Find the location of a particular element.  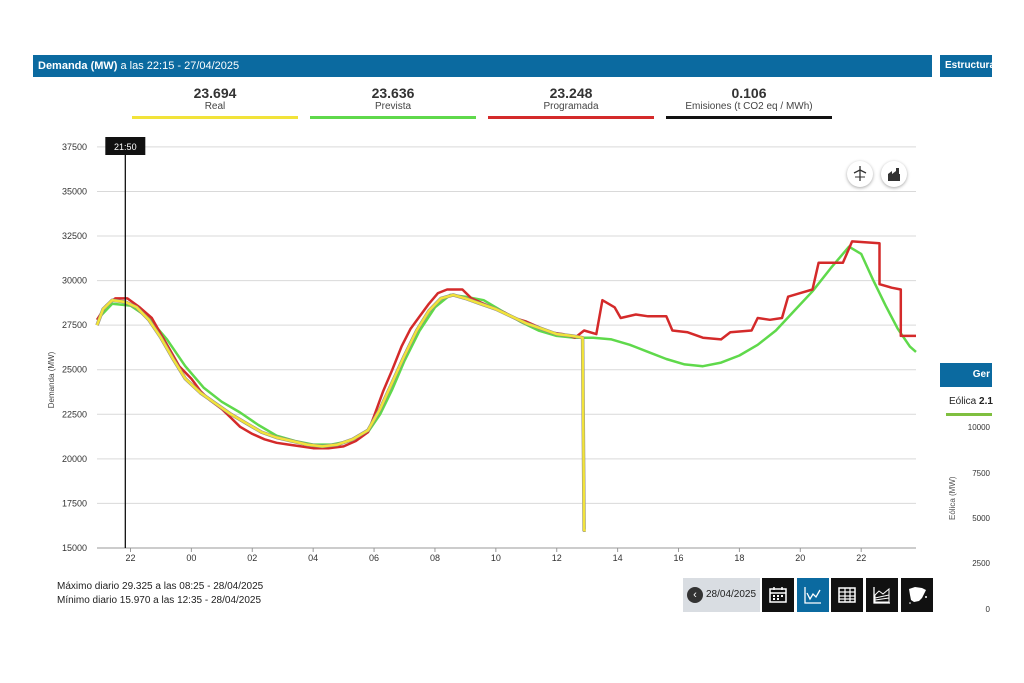

factory-button is located at coordinates (894, 174).